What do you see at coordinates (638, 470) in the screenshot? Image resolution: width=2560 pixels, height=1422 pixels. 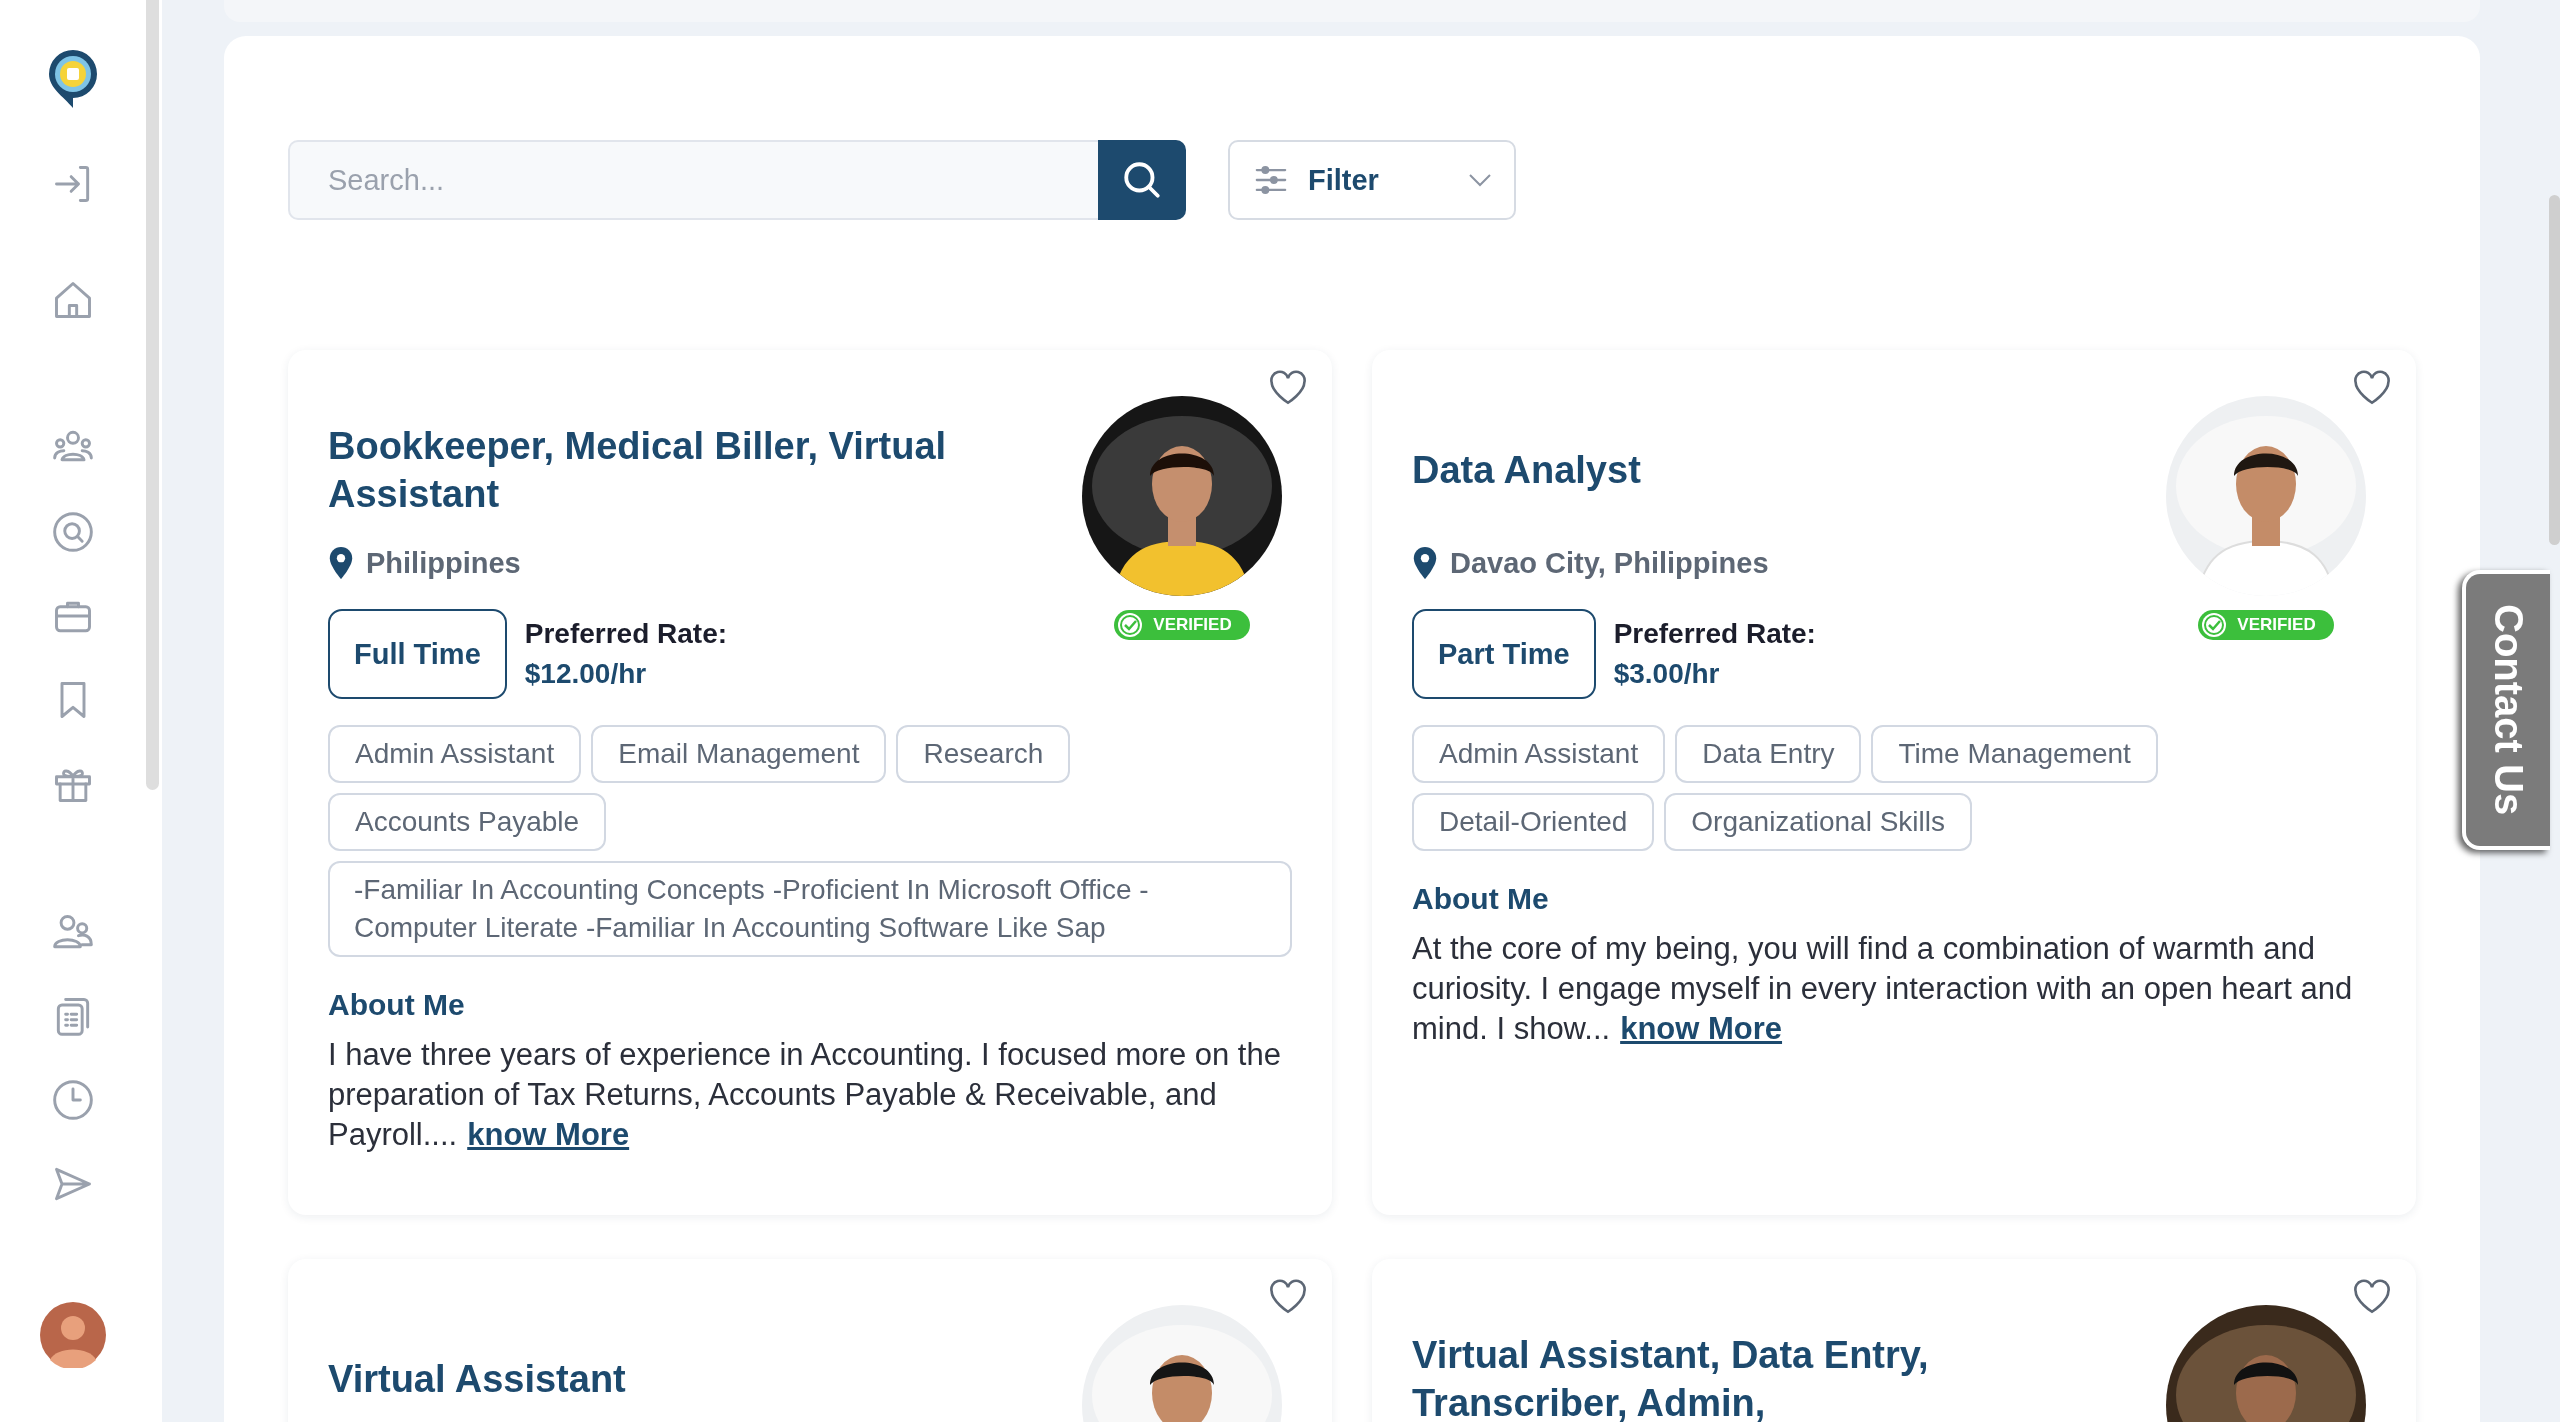 I see `job-title: Bookkeeper, Medical Biller, Virtual Assistant` at bounding box center [638, 470].